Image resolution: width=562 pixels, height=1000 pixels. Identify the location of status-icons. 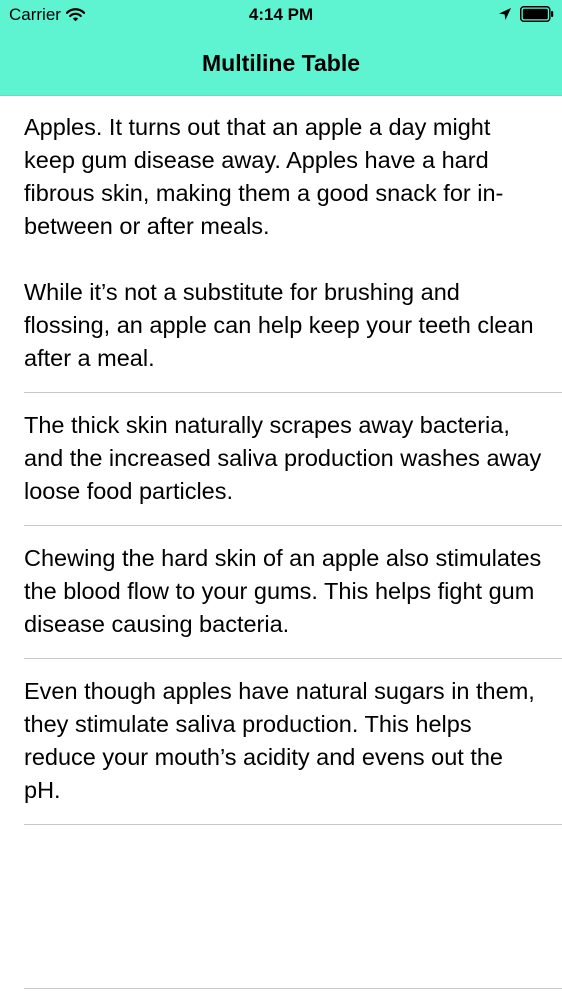
(526, 14).